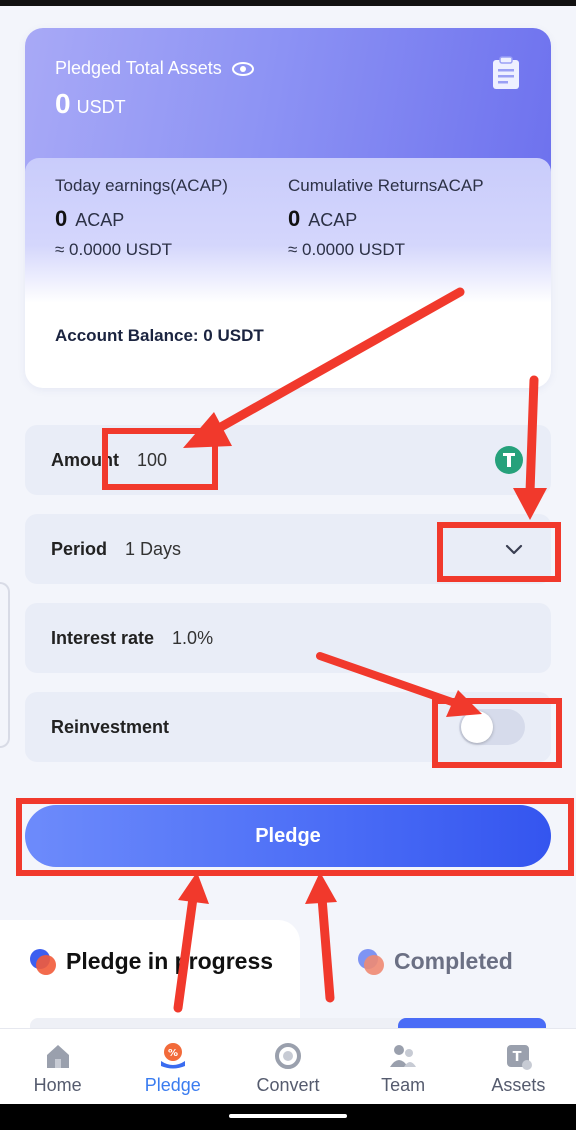 The height and width of the screenshot is (1130, 576). What do you see at coordinates (153, 549) in the screenshot?
I see `period-select: 1 Days` at bounding box center [153, 549].